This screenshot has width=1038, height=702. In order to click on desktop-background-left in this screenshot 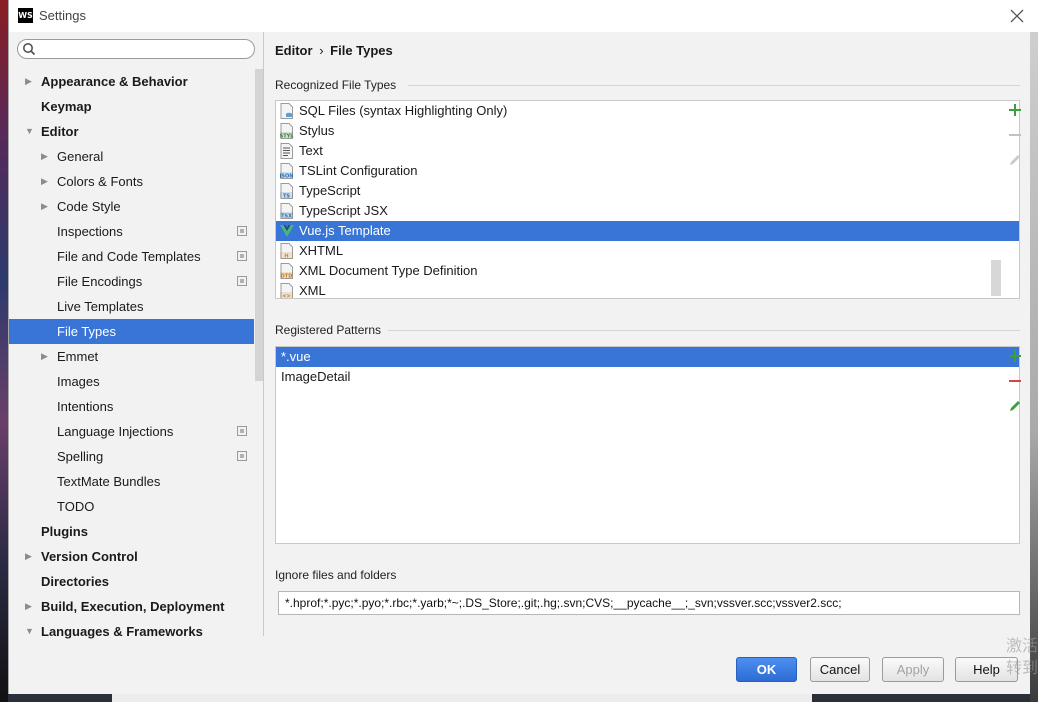, I will do `click(4, 351)`.